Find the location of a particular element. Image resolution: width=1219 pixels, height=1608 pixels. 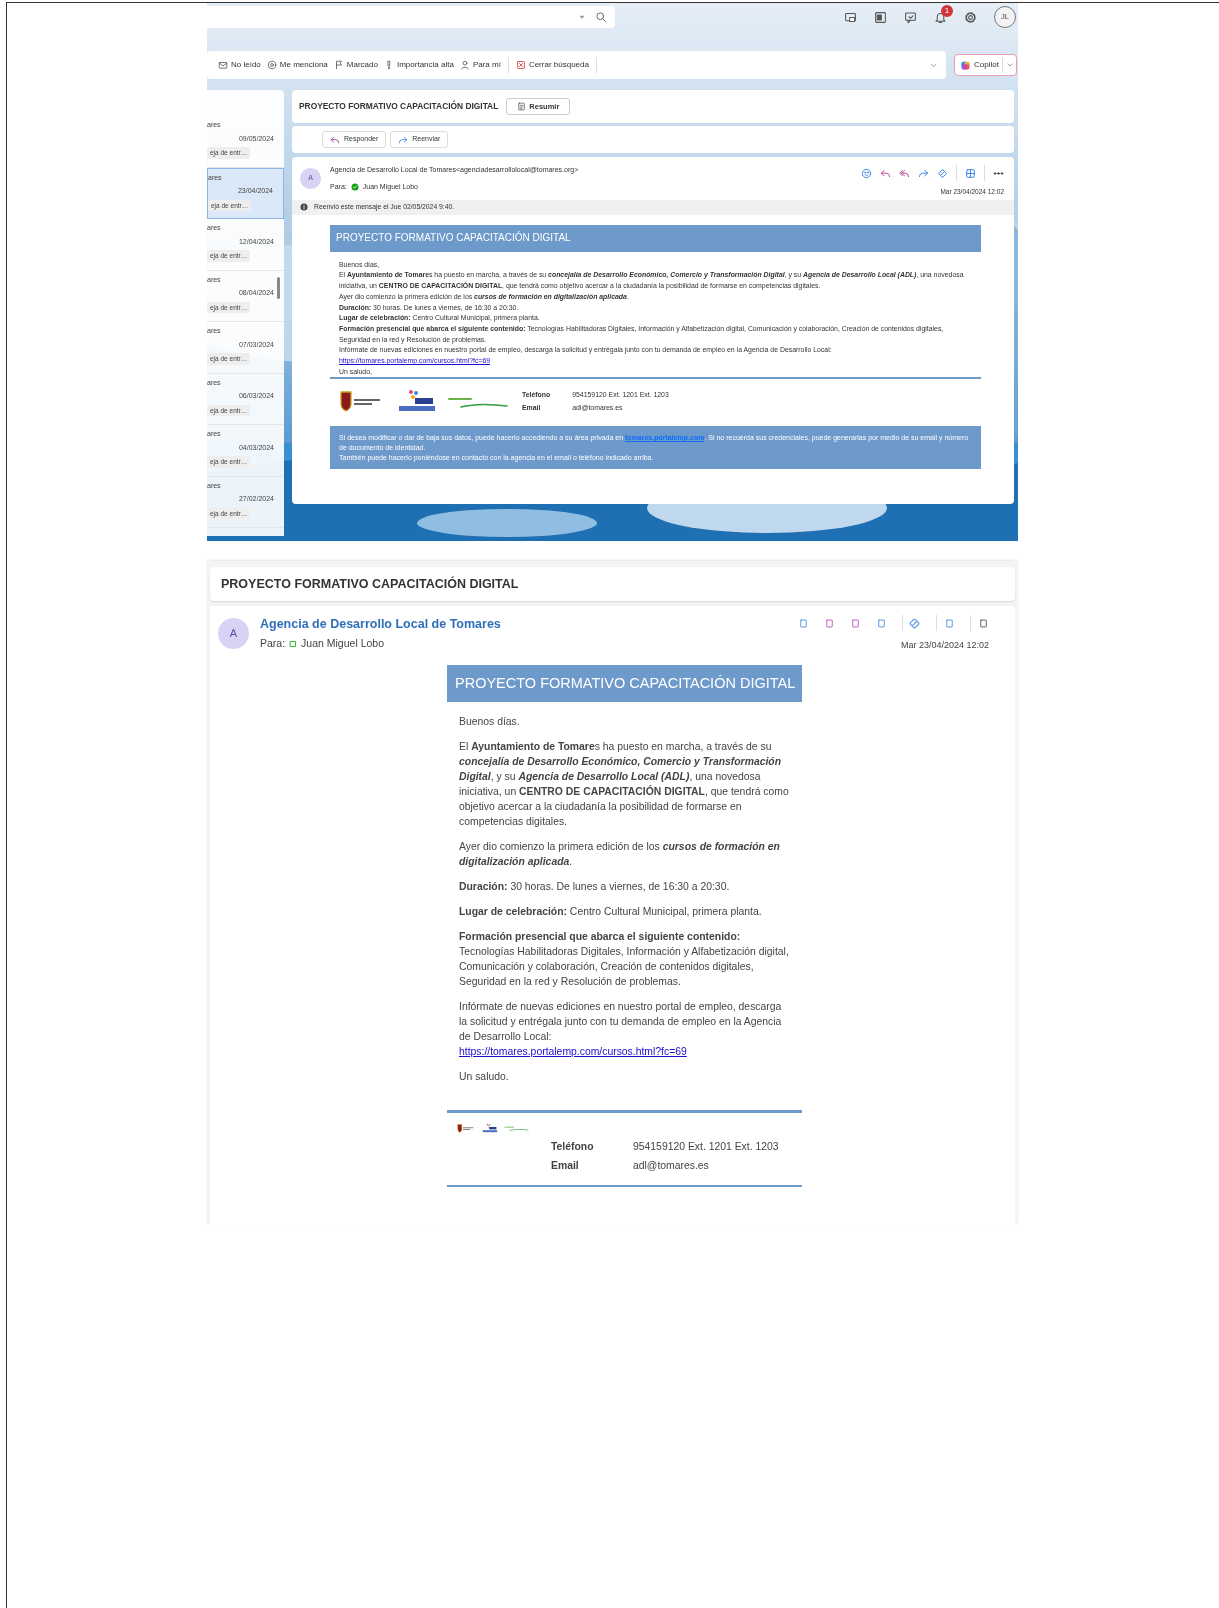

chat-icon is located at coordinates (910, 17).